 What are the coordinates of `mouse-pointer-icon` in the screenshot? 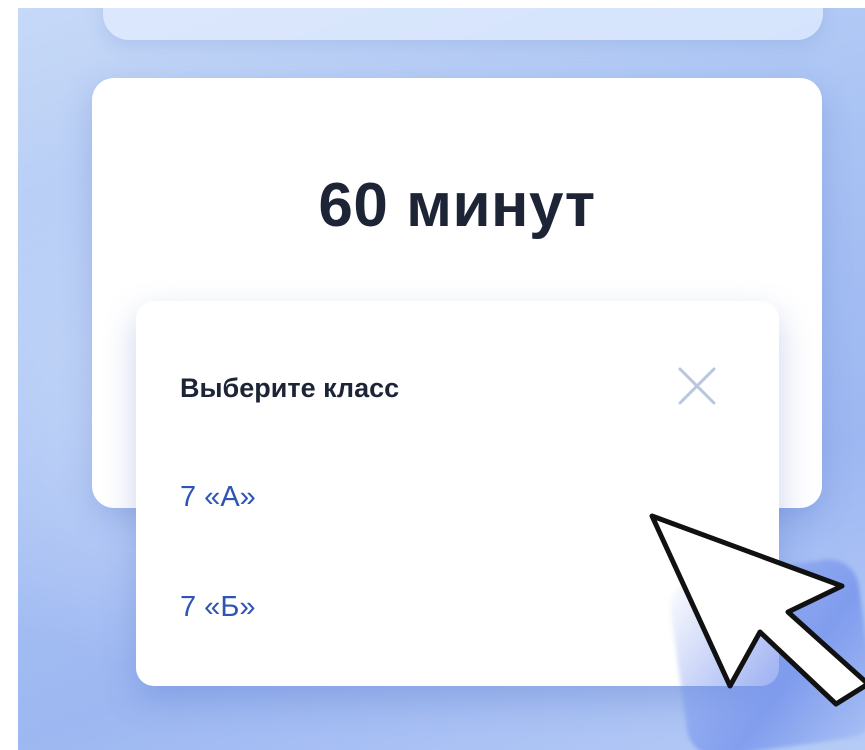 It's located at (757, 610).